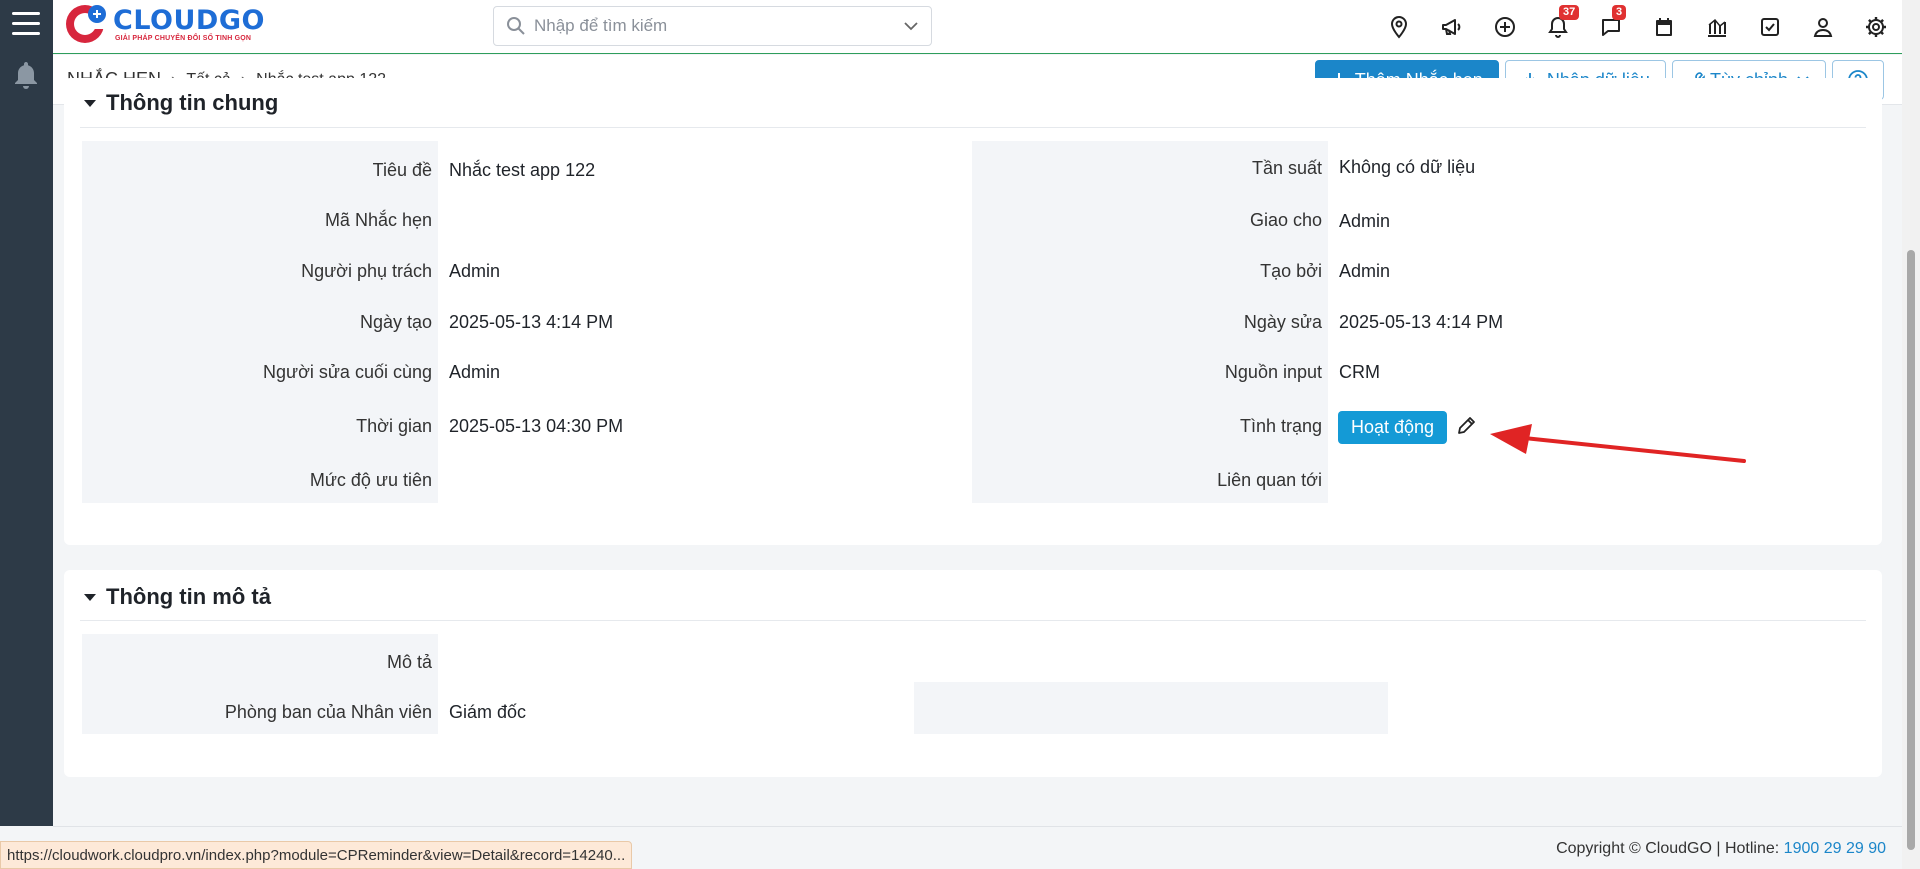 This screenshot has width=1920, height=869. Describe the element at coordinates (1716, 27) in the screenshot. I see `analytics-chart-icon` at that location.